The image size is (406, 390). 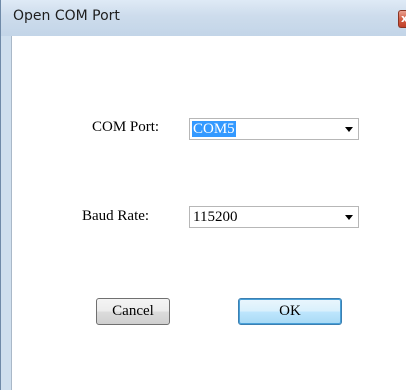 I want to click on title-bar: Open COM Port x, so click(x=203, y=18).